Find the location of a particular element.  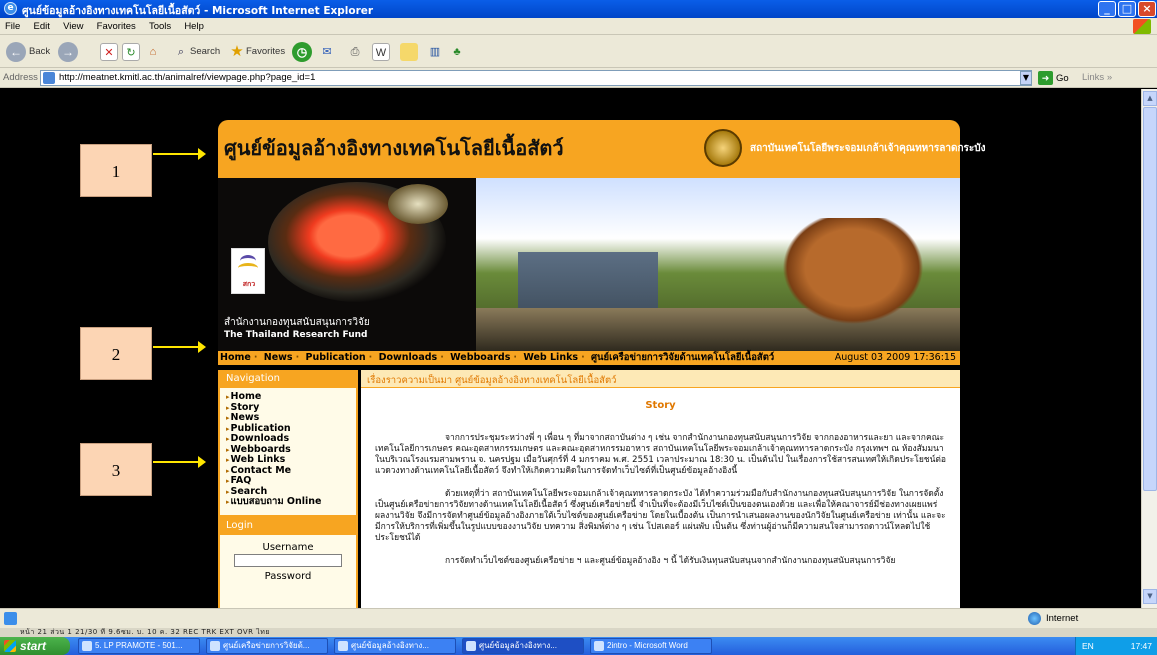

minimize-button: _ is located at coordinates (1107, 9).